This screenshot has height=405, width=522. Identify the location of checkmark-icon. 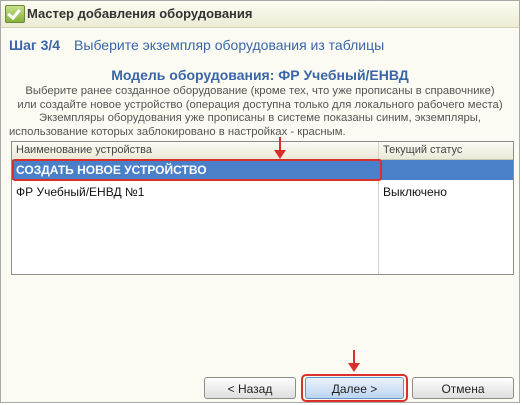
(15, 14).